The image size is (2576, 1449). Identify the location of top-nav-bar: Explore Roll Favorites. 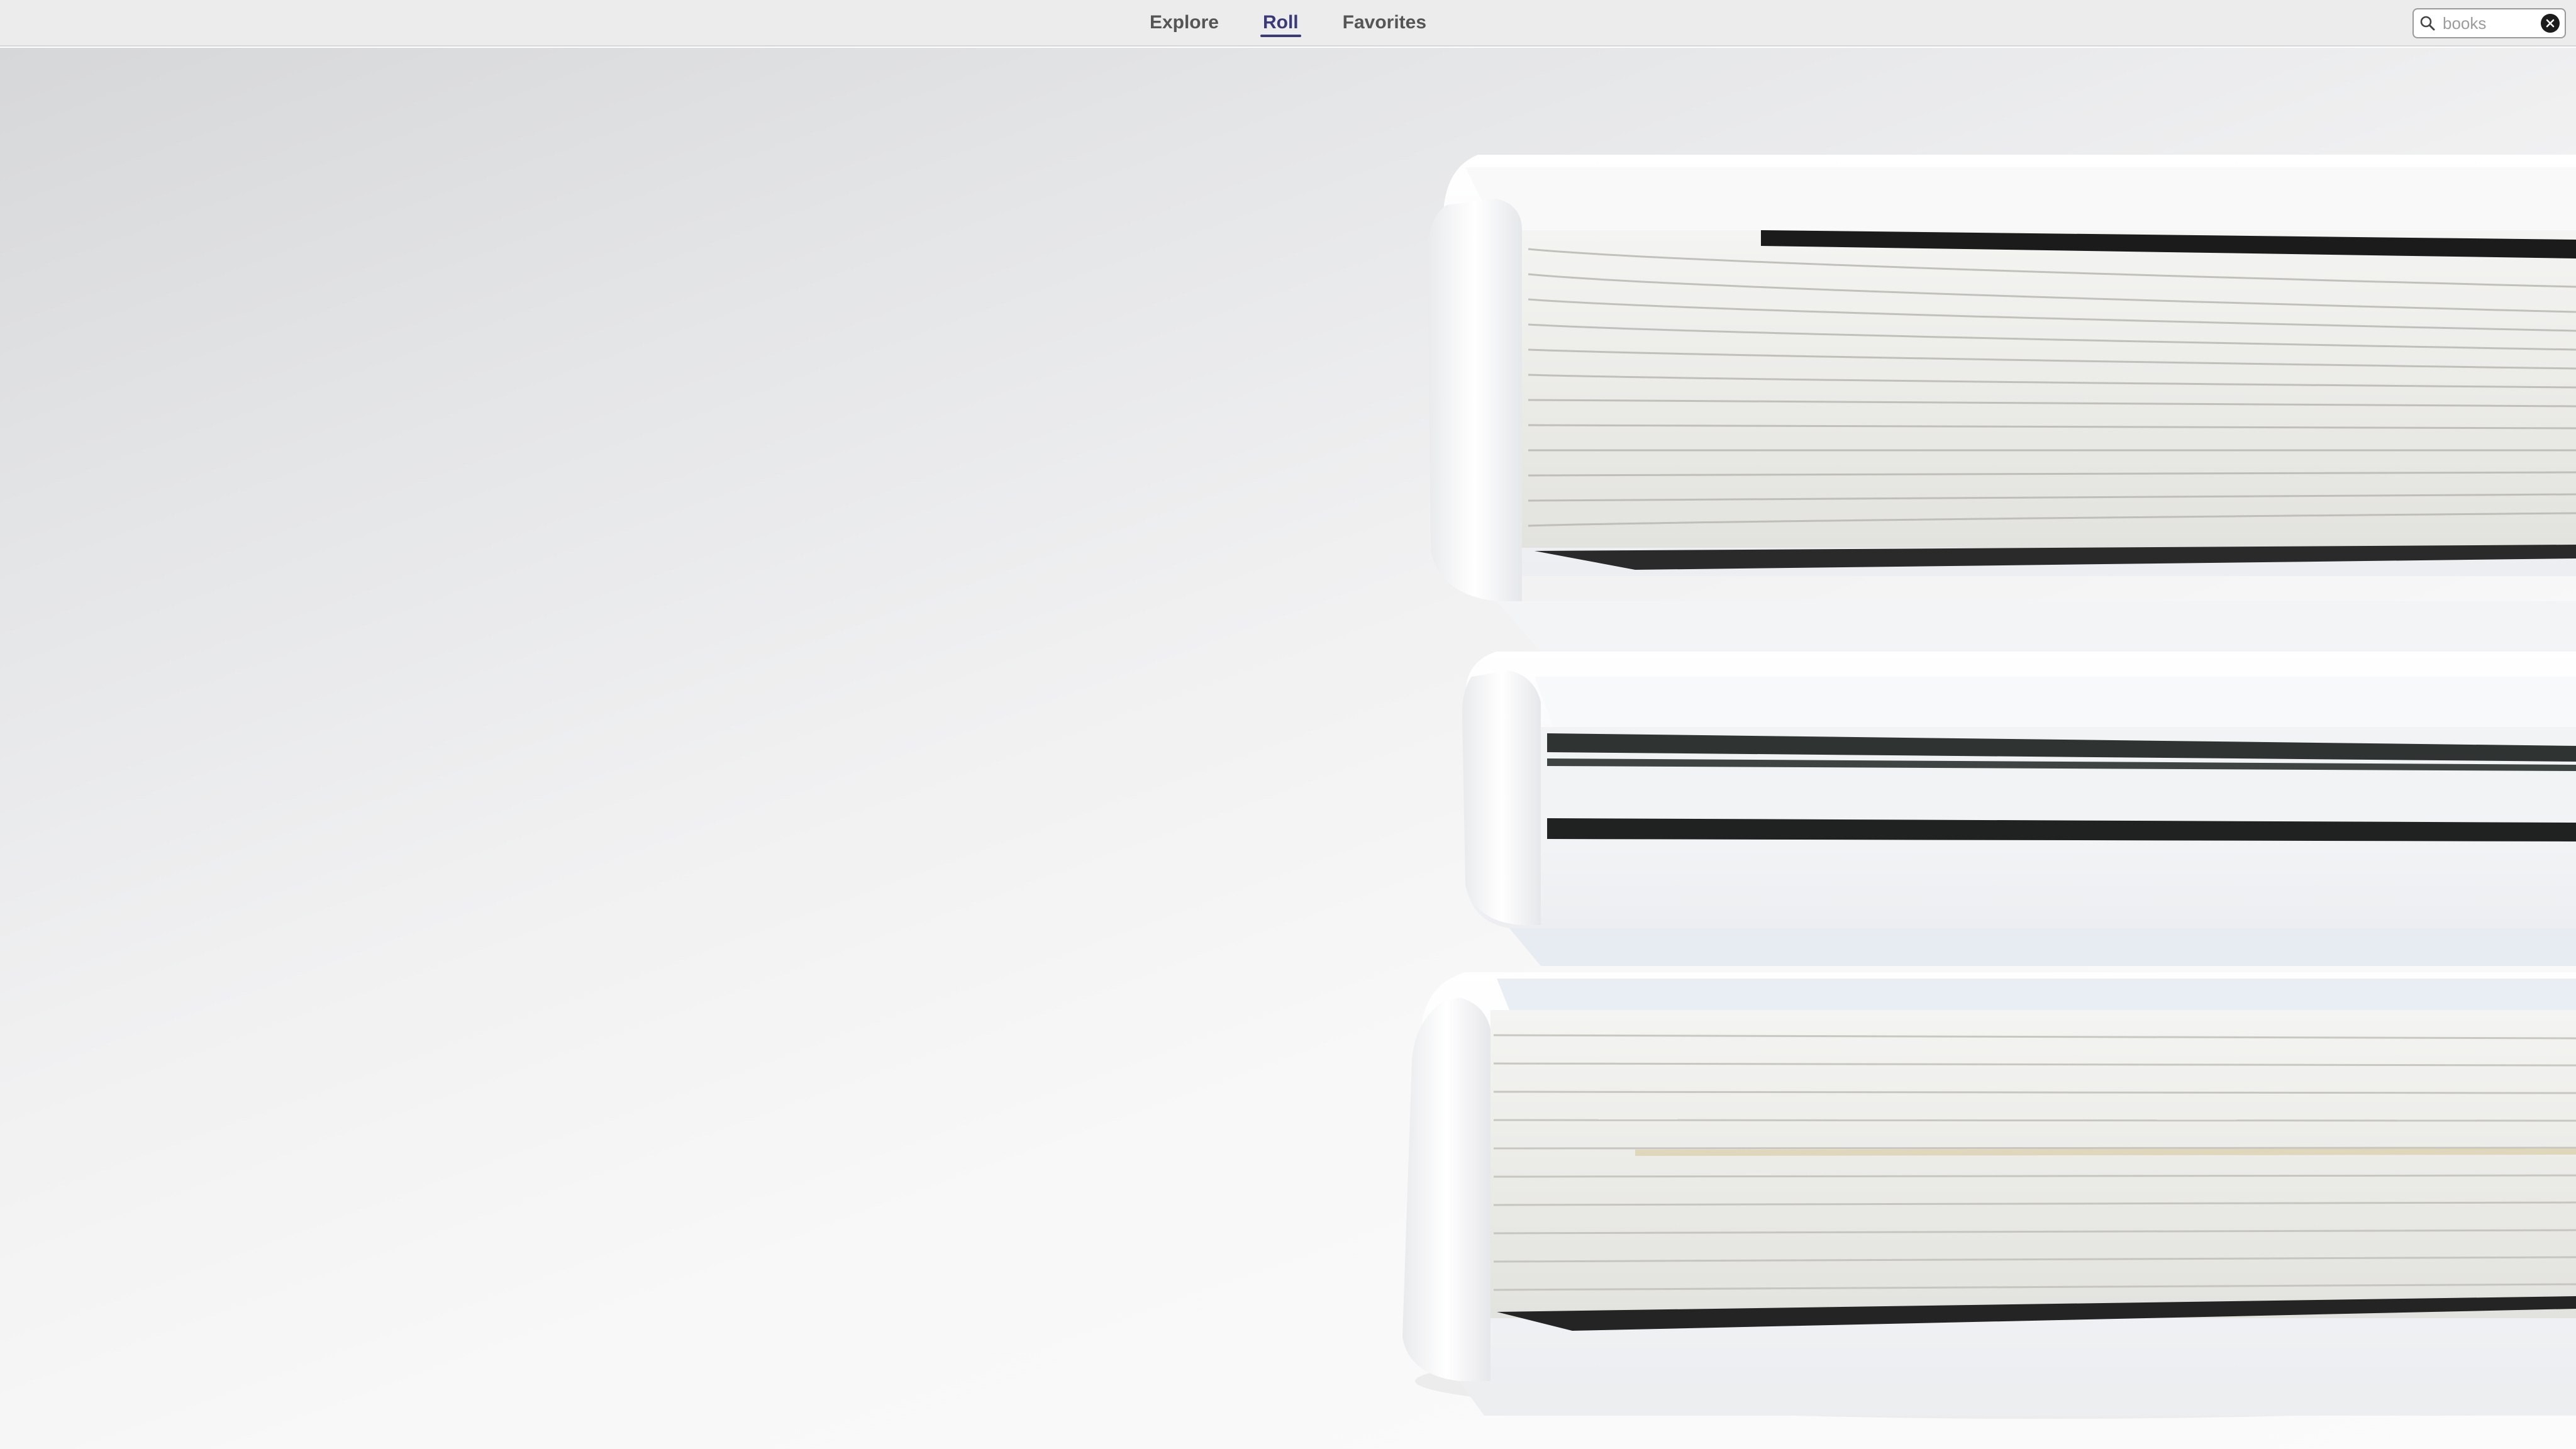
(1288, 23).